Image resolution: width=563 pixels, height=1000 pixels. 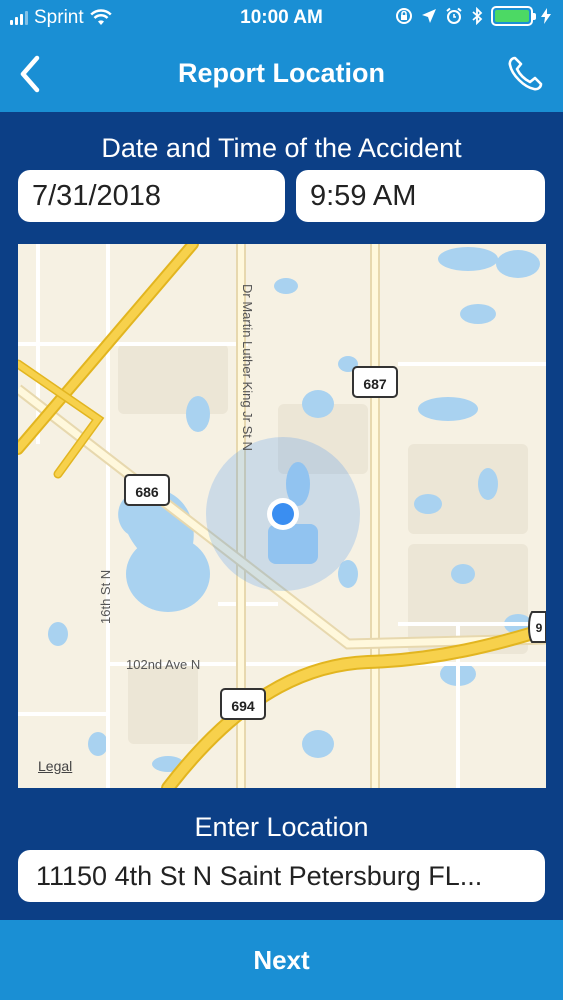 I want to click on next-button: Next, so click(x=281, y=960).